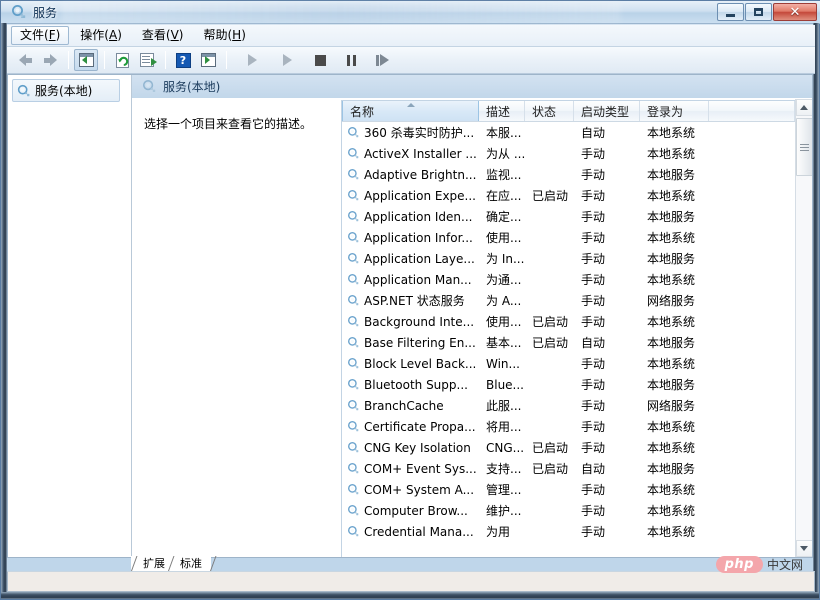 The width and height of the screenshot is (820, 600). Describe the element at coordinates (674, 111) in the screenshot. I see `column-header-log-on-as: 登录为` at that location.